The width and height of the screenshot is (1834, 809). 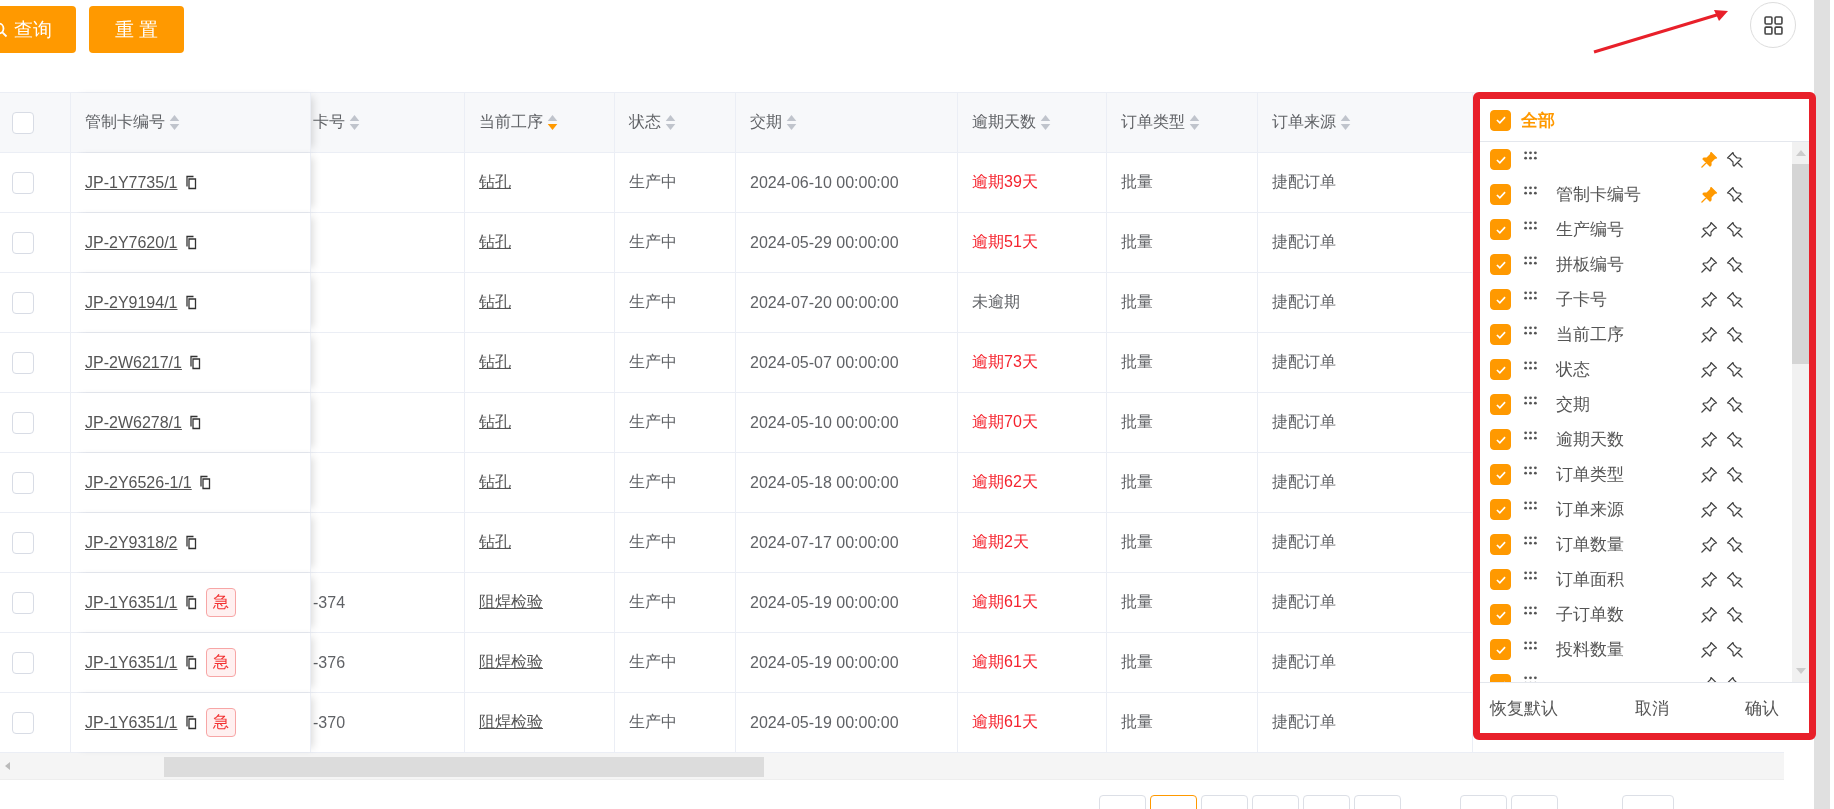 I want to click on card-number-link: JP-2W6278/1, so click(x=133, y=422).